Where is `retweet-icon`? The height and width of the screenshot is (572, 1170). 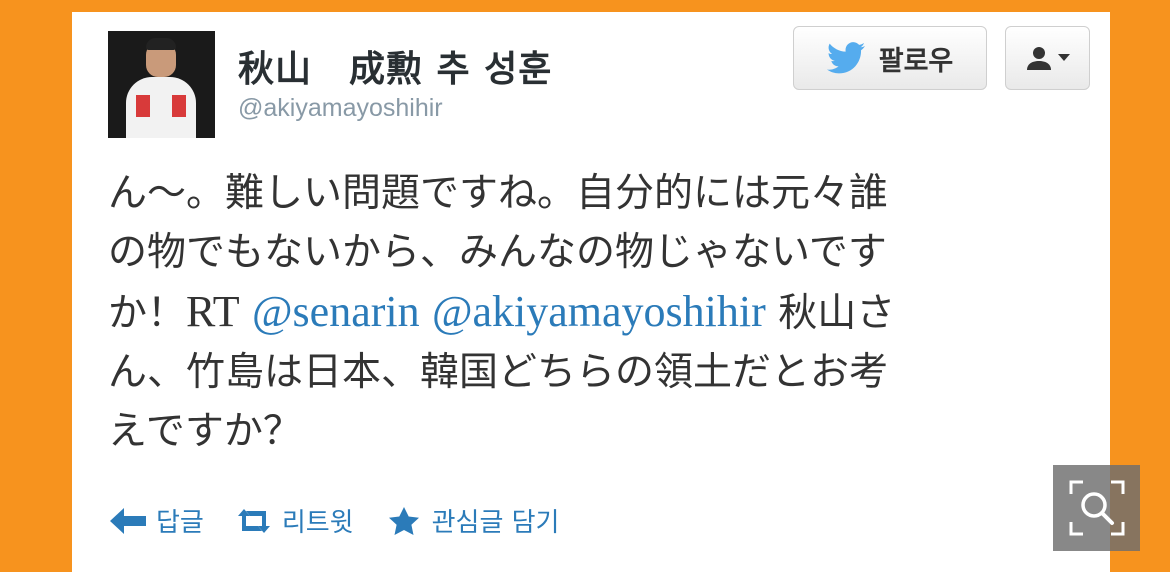
retweet-icon is located at coordinates (253, 520).